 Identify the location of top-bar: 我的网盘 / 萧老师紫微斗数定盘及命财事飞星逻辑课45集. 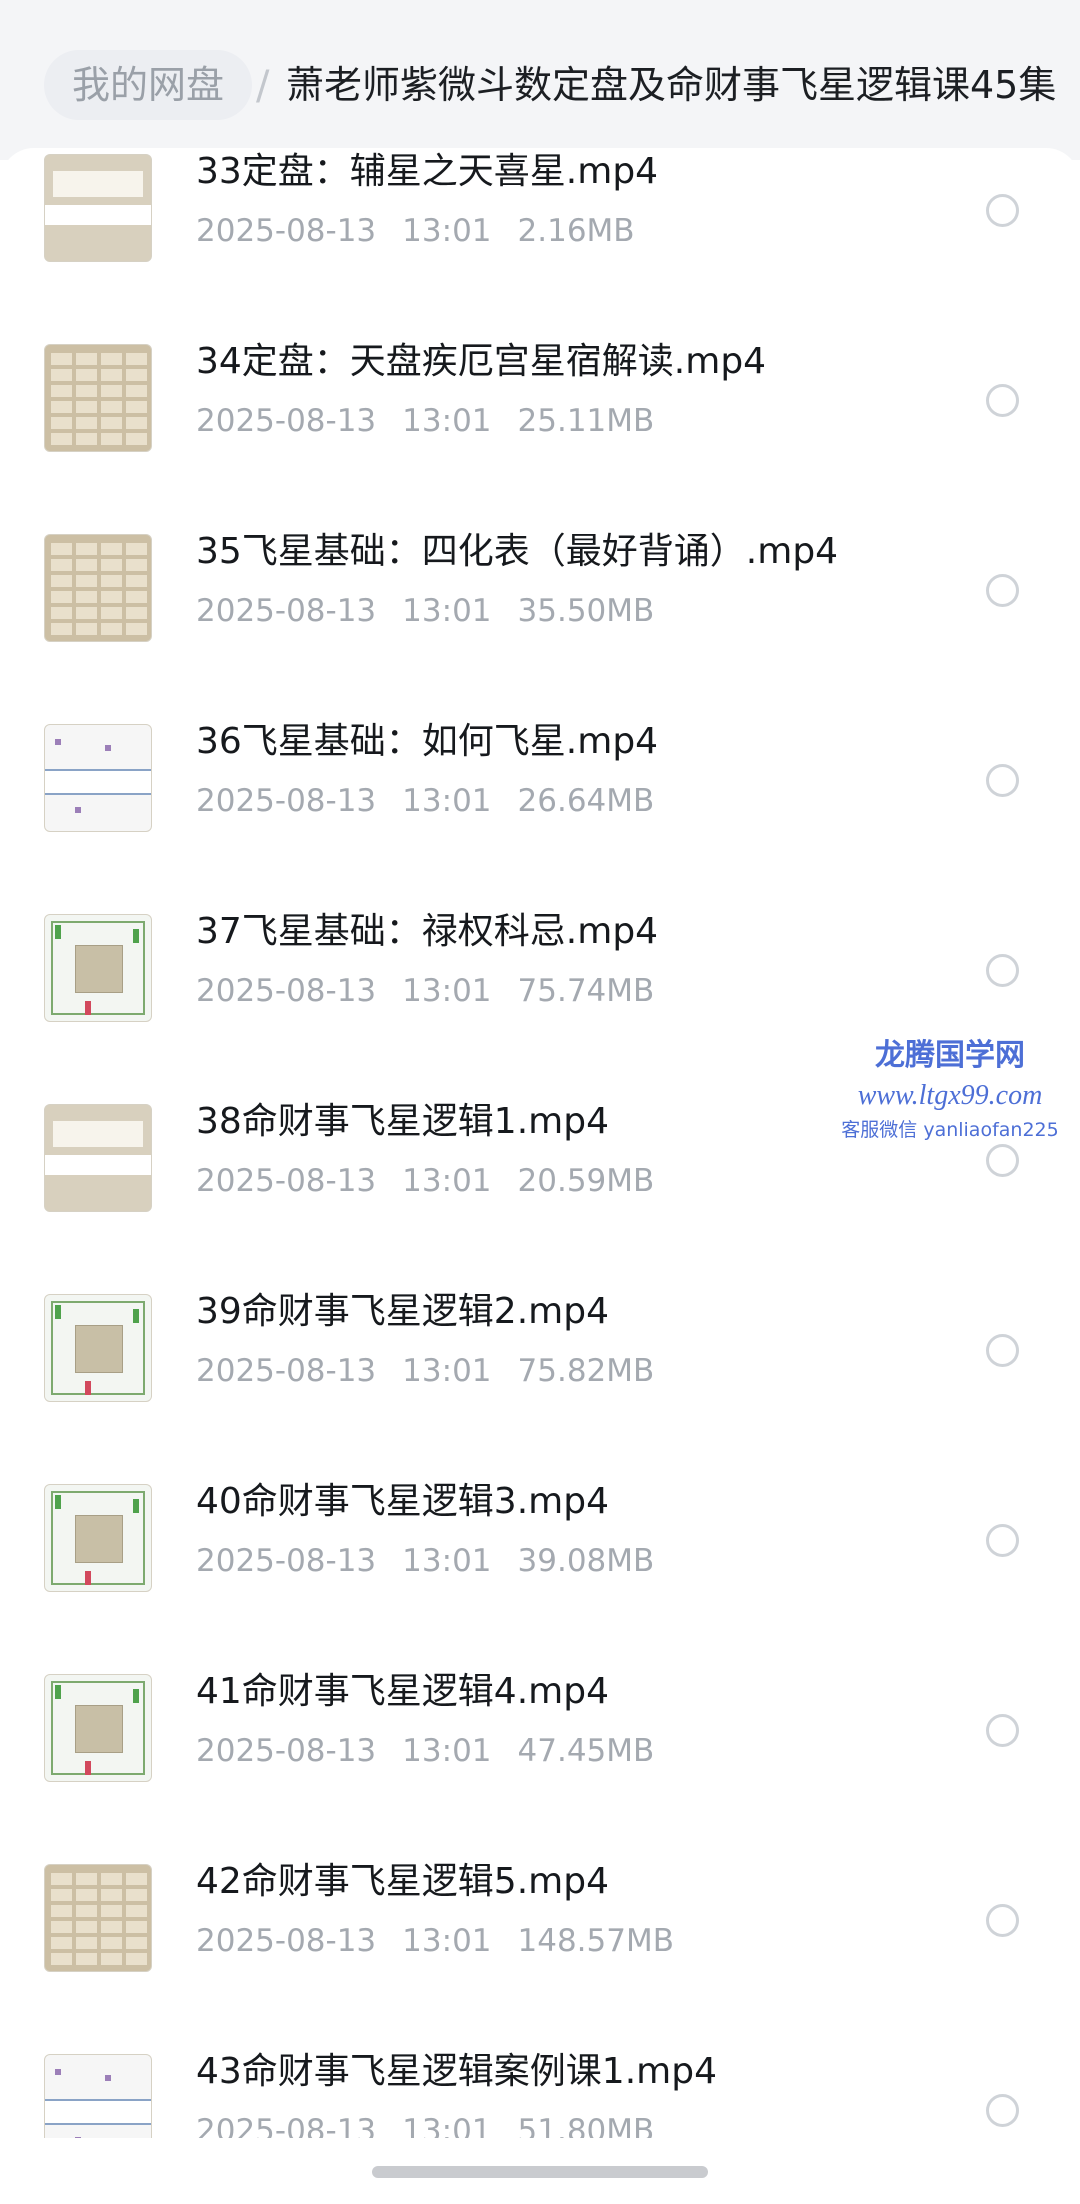
(540, 80).